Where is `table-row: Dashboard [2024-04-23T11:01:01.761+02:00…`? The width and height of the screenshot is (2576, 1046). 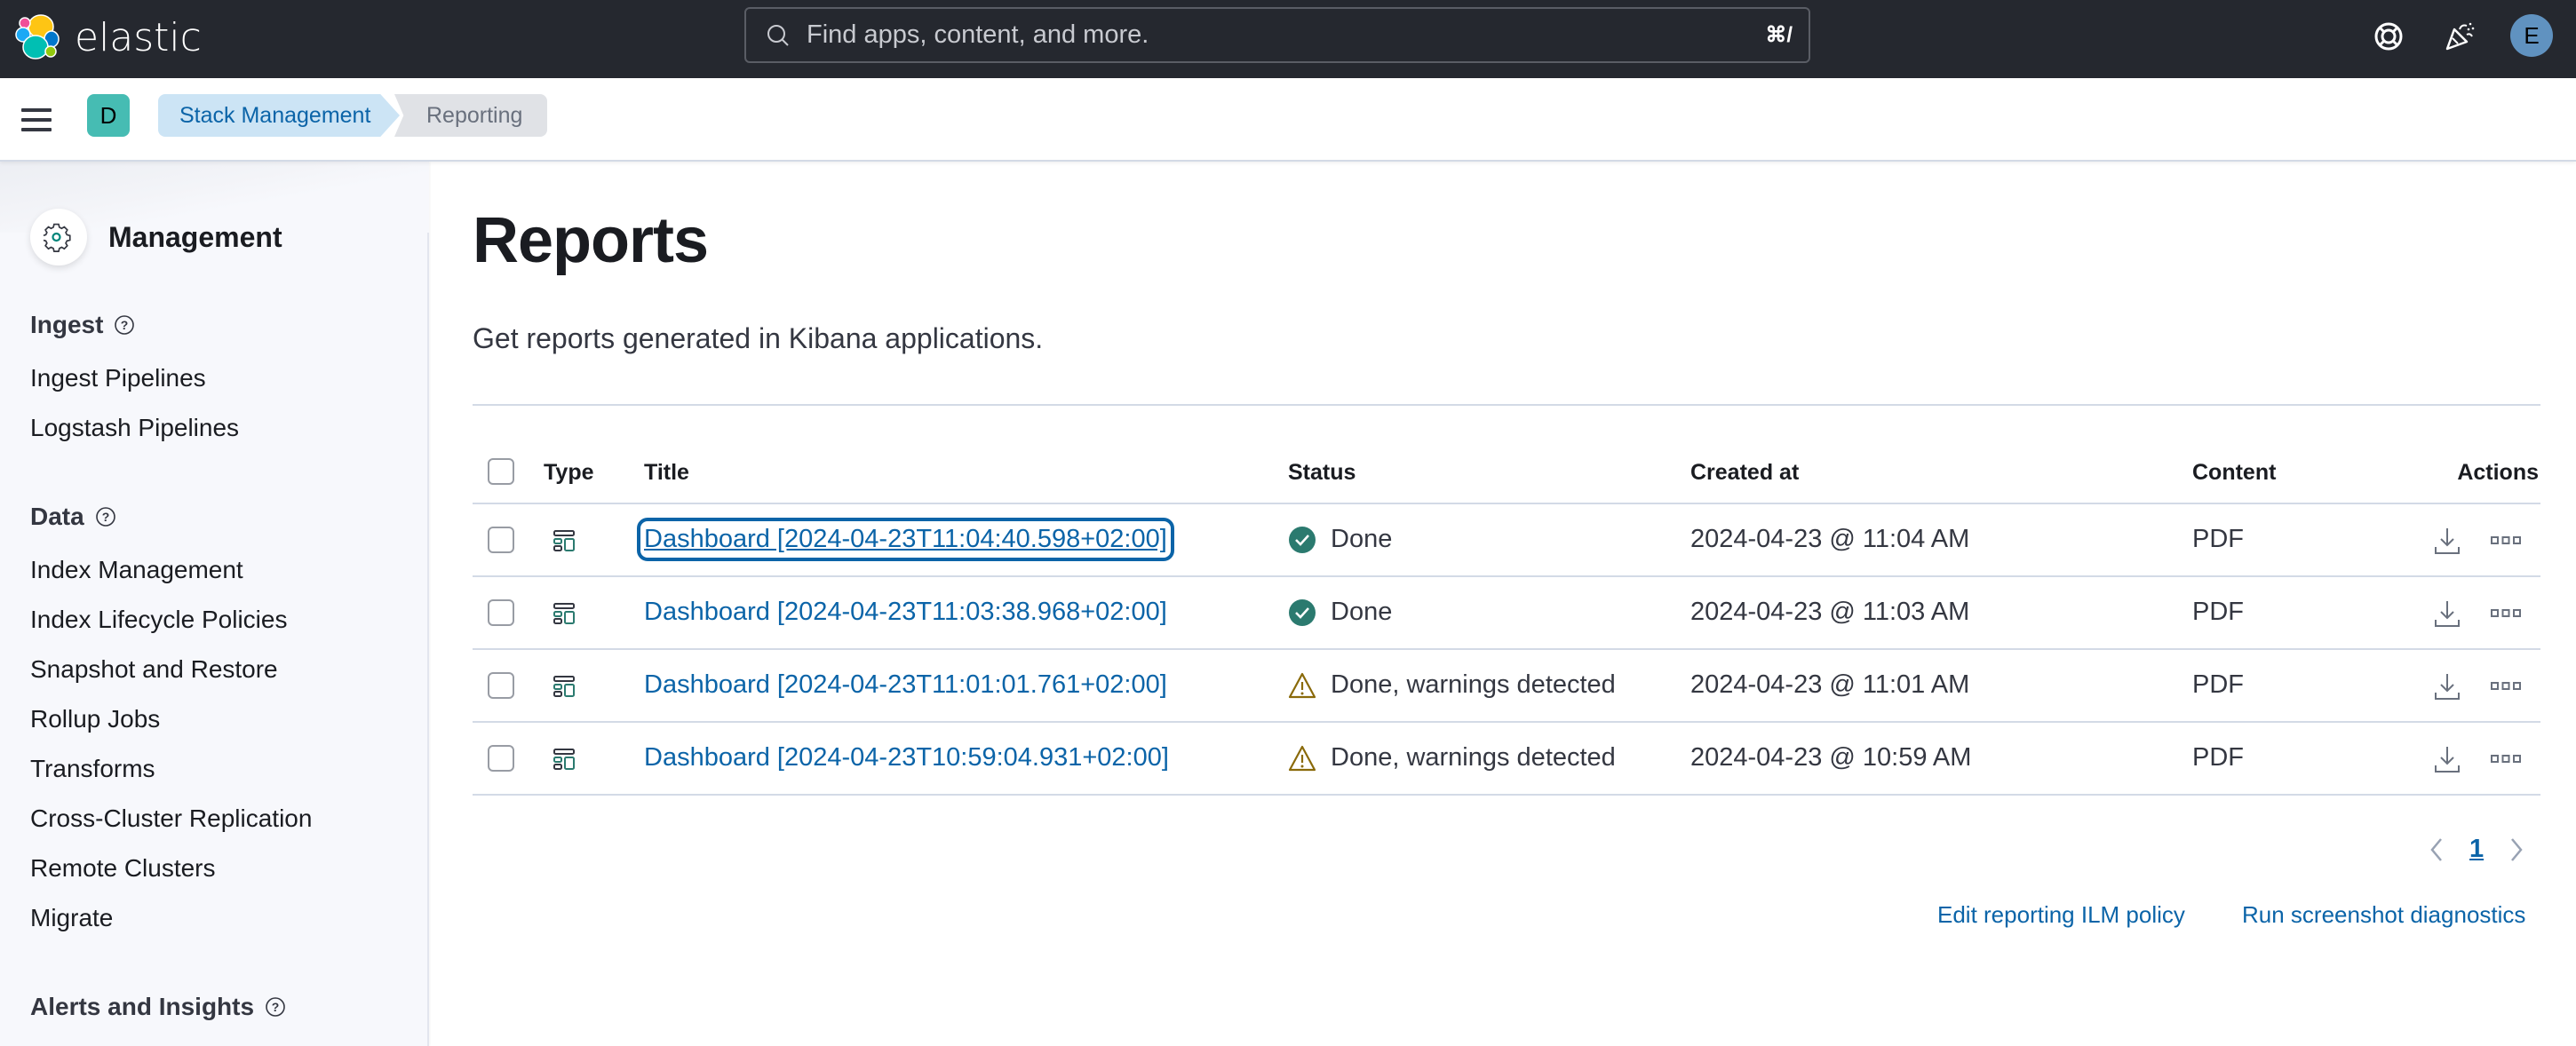 table-row: Dashboard [2024-04-23T11:01:01.761+02:00… is located at coordinates (1506, 686).